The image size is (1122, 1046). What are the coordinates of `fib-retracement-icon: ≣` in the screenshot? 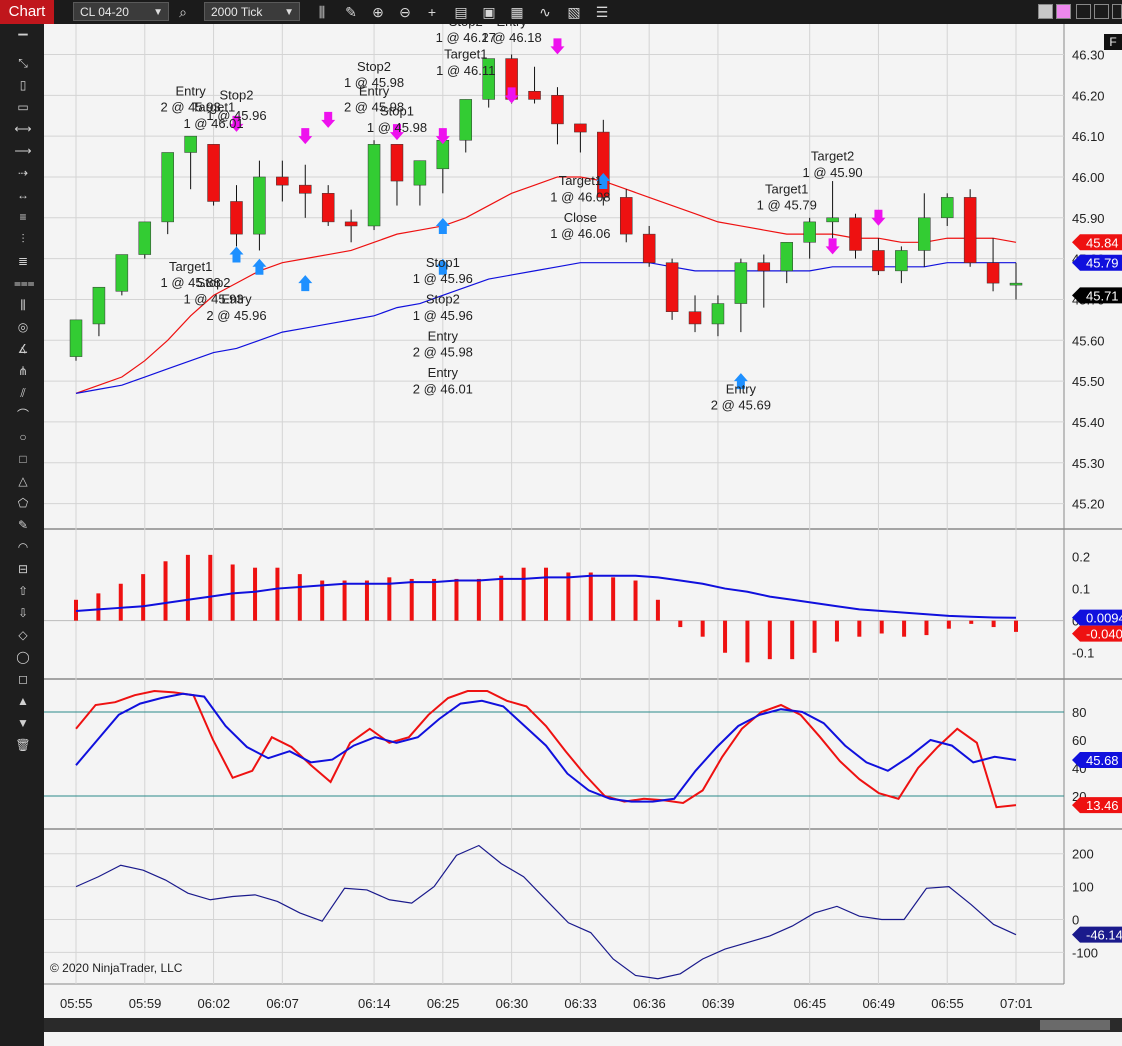 It's located at (23, 261).